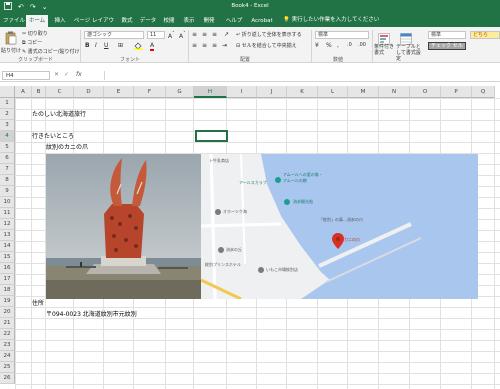 This screenshot has height=389, width=500. What do you see at coordinates (91, 314) in the screenshot?
I see `cell-c21: 〒094-0023 北海道紋別市元紋別` at bounding box center [91, 314].